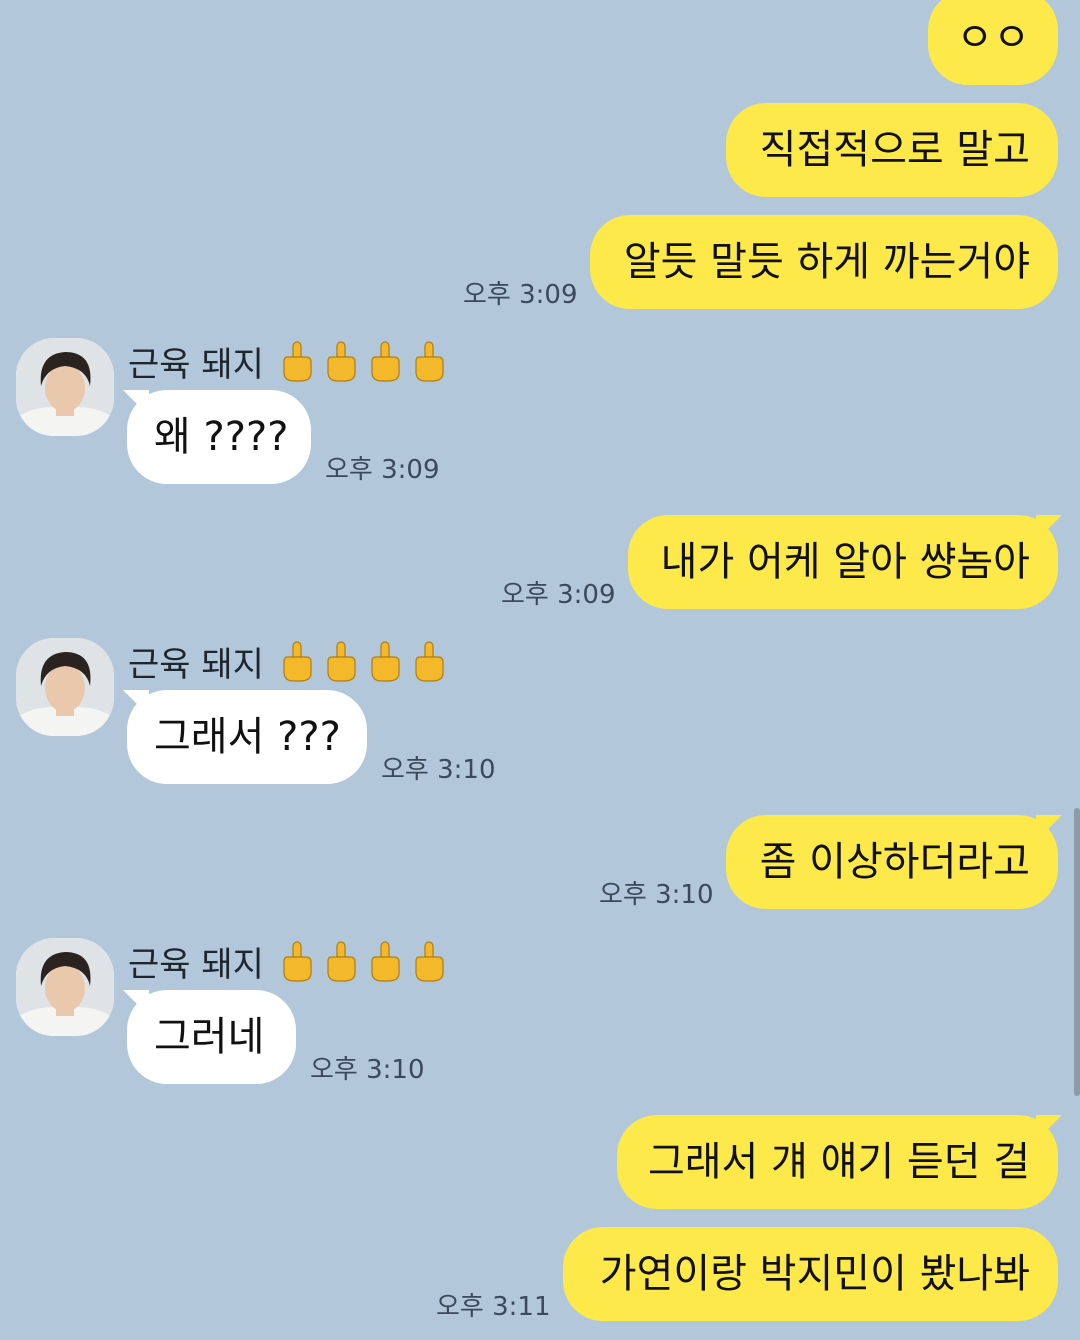 This screenshot has height=1340, width=1080. I want to click on my-message-bubble: 가연이랑 박지민이 봤나봐, so click(810, 1274).